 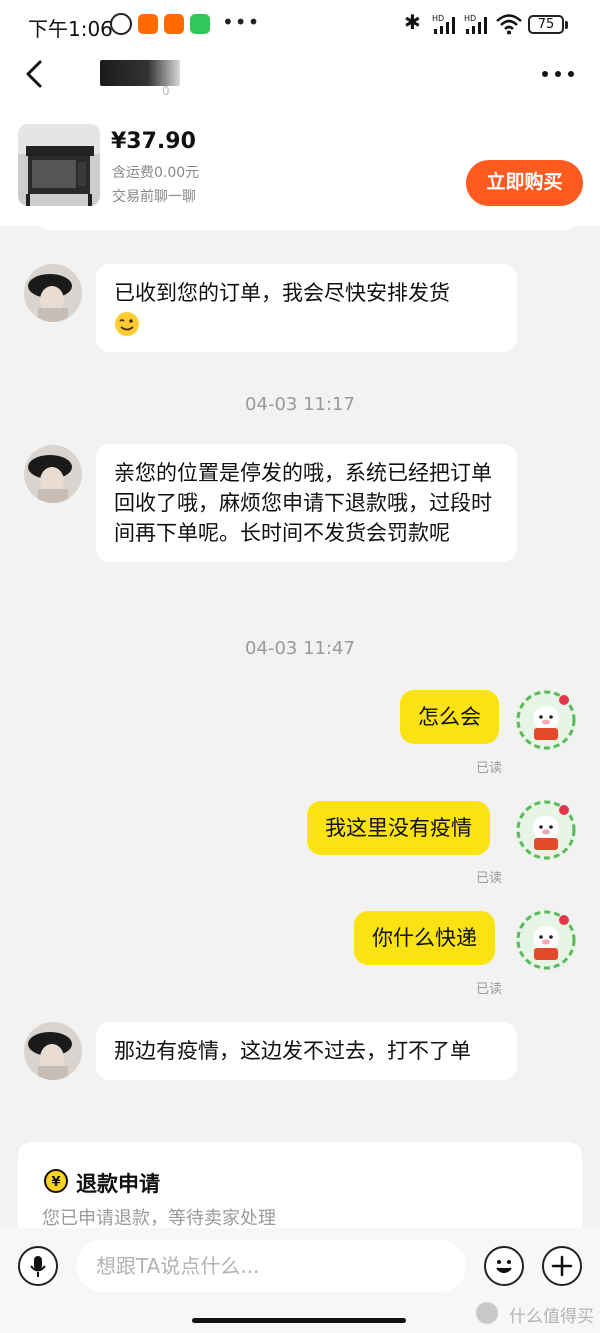 I want to click on more-options-button, so click(x=558, y=76).